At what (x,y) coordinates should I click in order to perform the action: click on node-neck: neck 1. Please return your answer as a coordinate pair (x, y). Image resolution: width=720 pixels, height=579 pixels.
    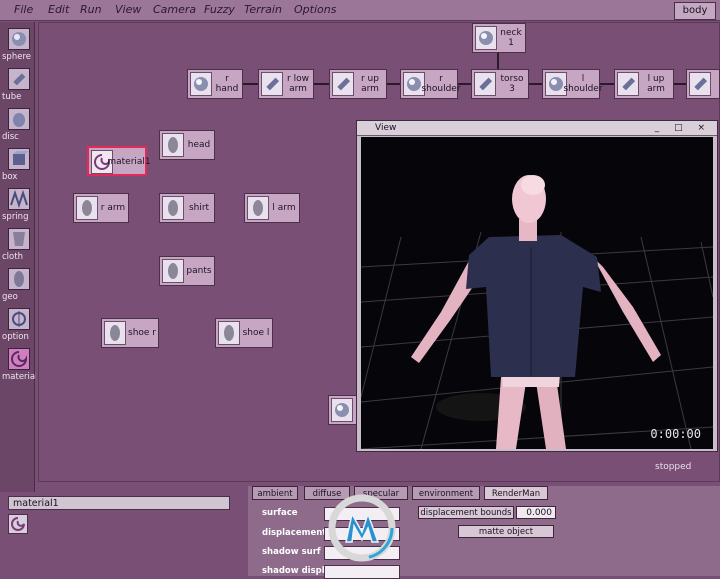
    Looking at the image, I should click on (499, 38).